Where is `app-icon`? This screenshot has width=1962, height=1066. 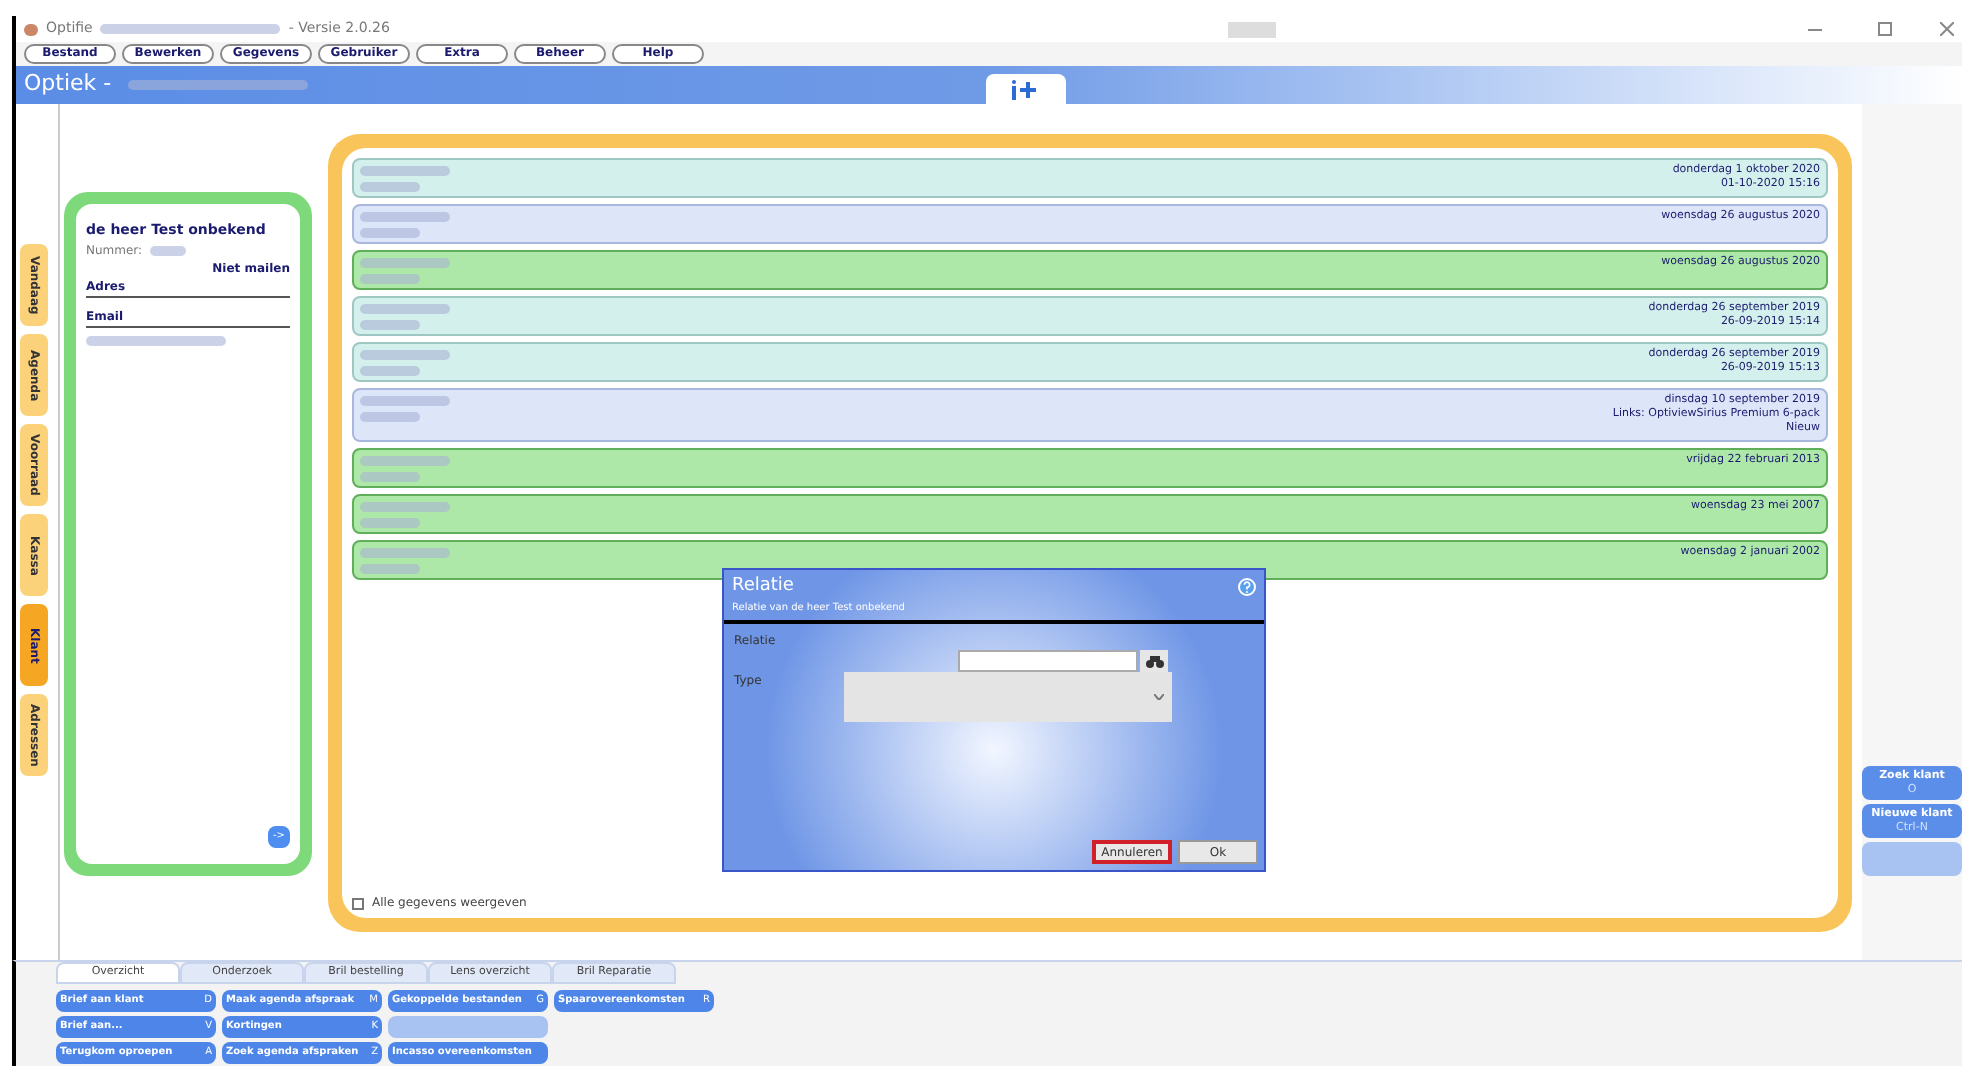
app-icon is located at coordinates (31, 29).